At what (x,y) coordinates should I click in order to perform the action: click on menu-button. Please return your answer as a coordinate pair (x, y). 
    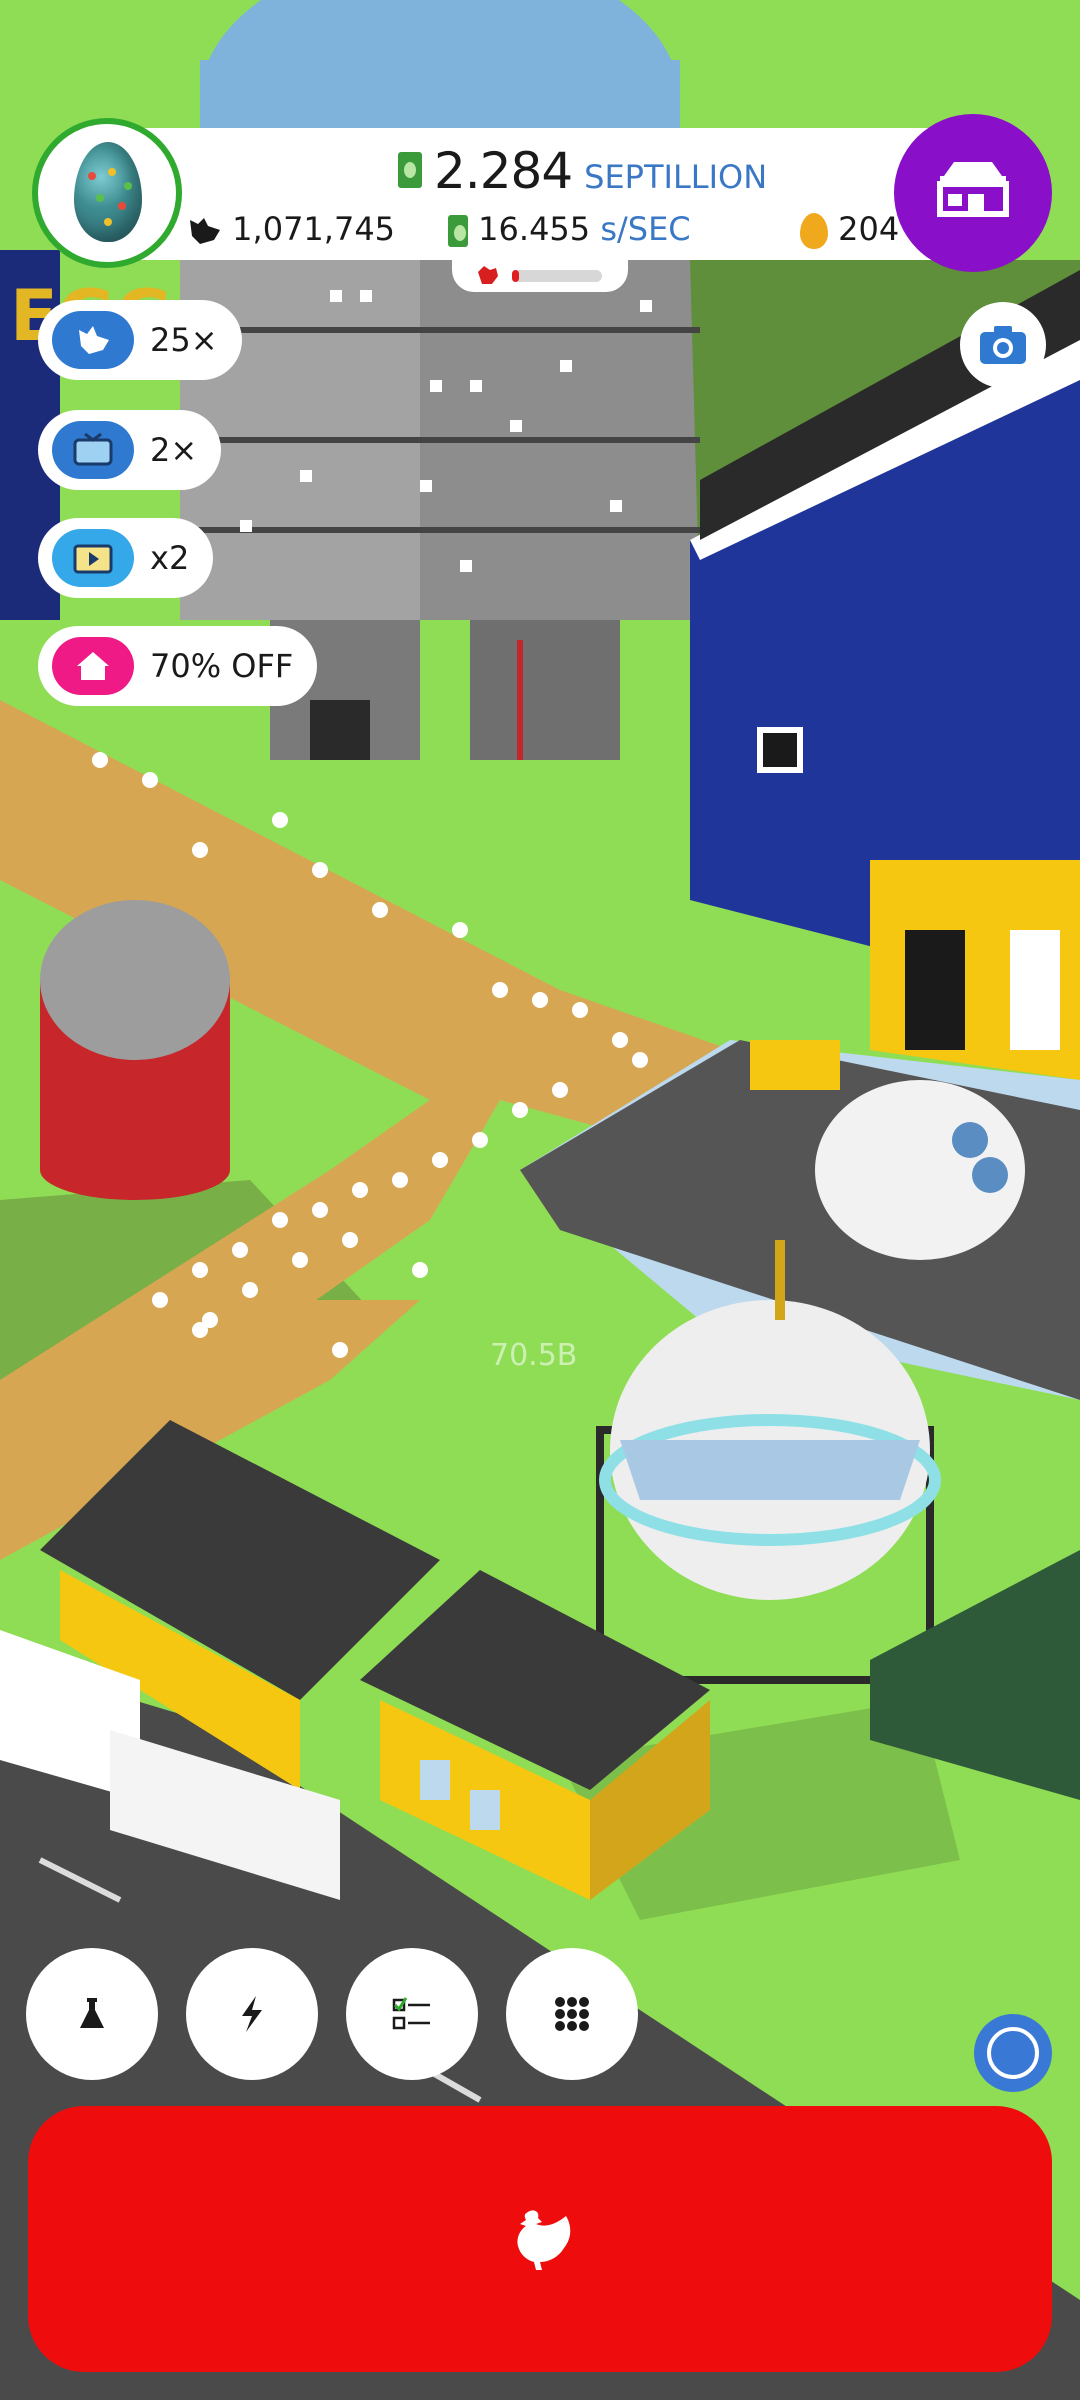
    Looking at the image, I should click on (572, 2014).